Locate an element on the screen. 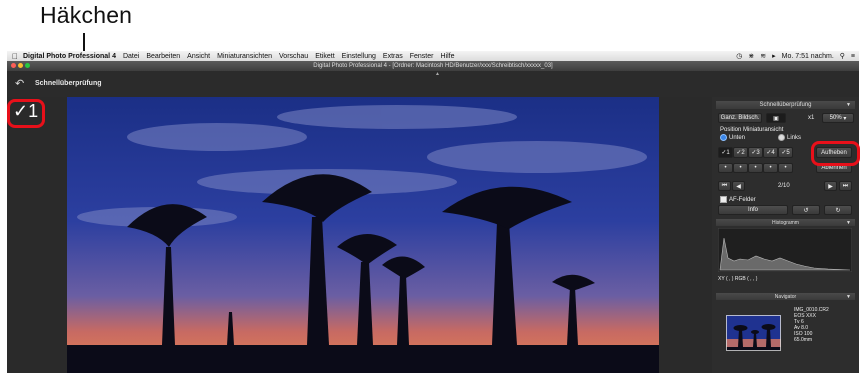 The width and height of the screenshot is (866, 373). navigator-thumbnail is located at coordinates (753, 333).